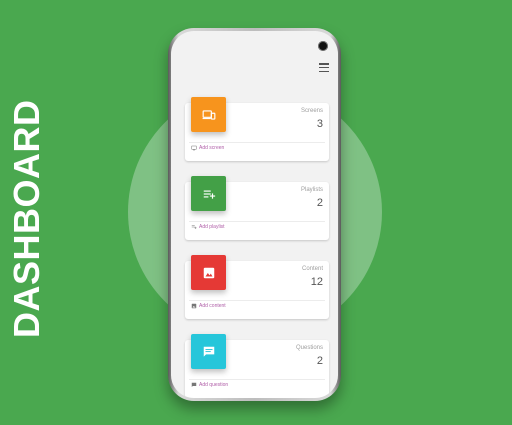  What do you see at coordinates (257, 366) in the screenshot?
I see `questions-card: Questions 2 Add question` at bounding box center [257, 366].